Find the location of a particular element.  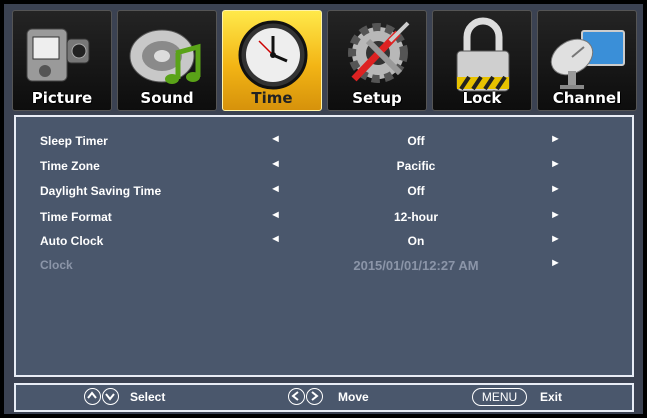

exit-hint: Exit is located at coordinates (551, 397).